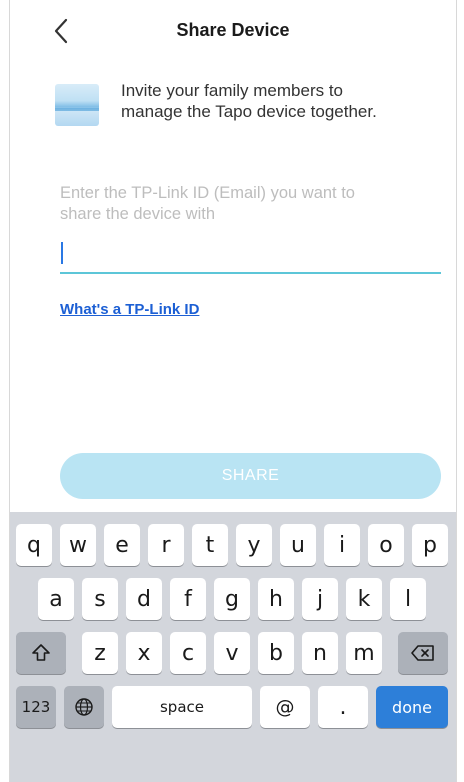 The image size is (464, 782). Describe the element at coordinates (144, 599) in the screenshot. I see `key-d: d` at that location.